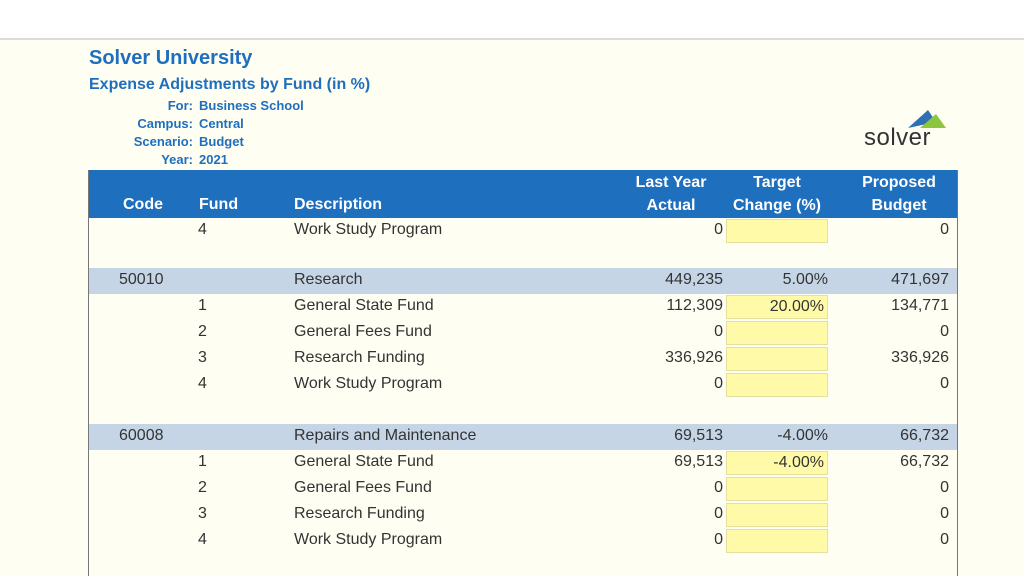 This screenshot has height=576, width=1024. Describe the element at coordinates (512, 19) in the screenshot. I see `window-top-bar` at that location.